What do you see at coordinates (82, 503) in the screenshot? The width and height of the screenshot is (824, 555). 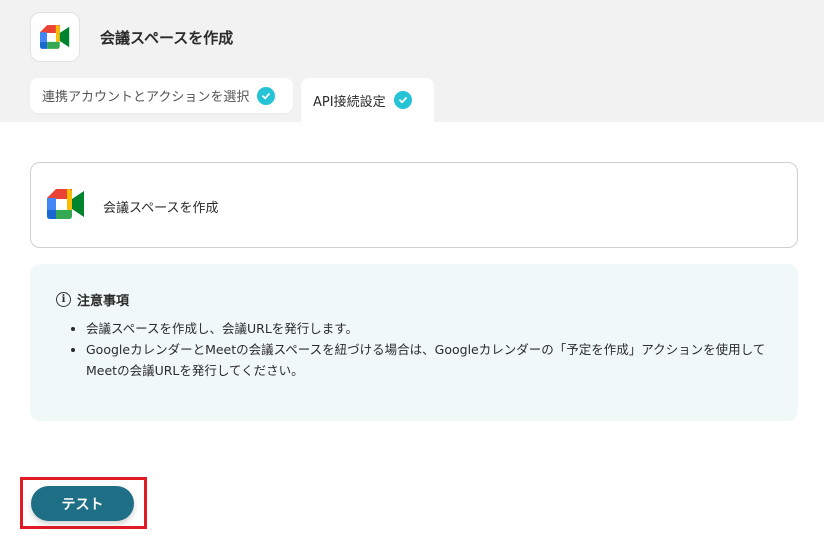 I see `test-button: テスト` at bounding box center [82, 503].